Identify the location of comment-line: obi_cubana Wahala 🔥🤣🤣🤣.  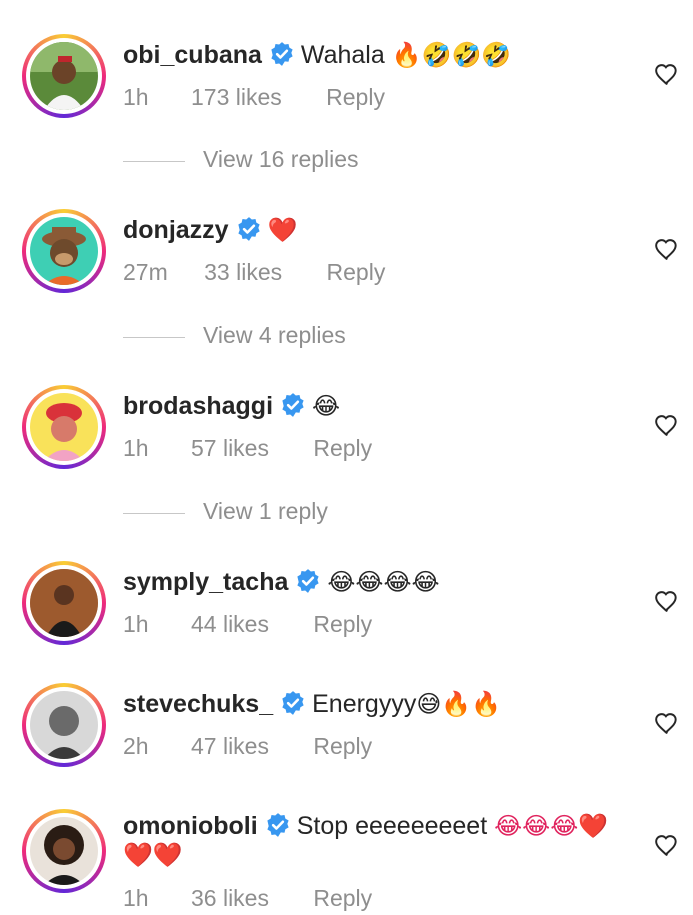
(317, 55).